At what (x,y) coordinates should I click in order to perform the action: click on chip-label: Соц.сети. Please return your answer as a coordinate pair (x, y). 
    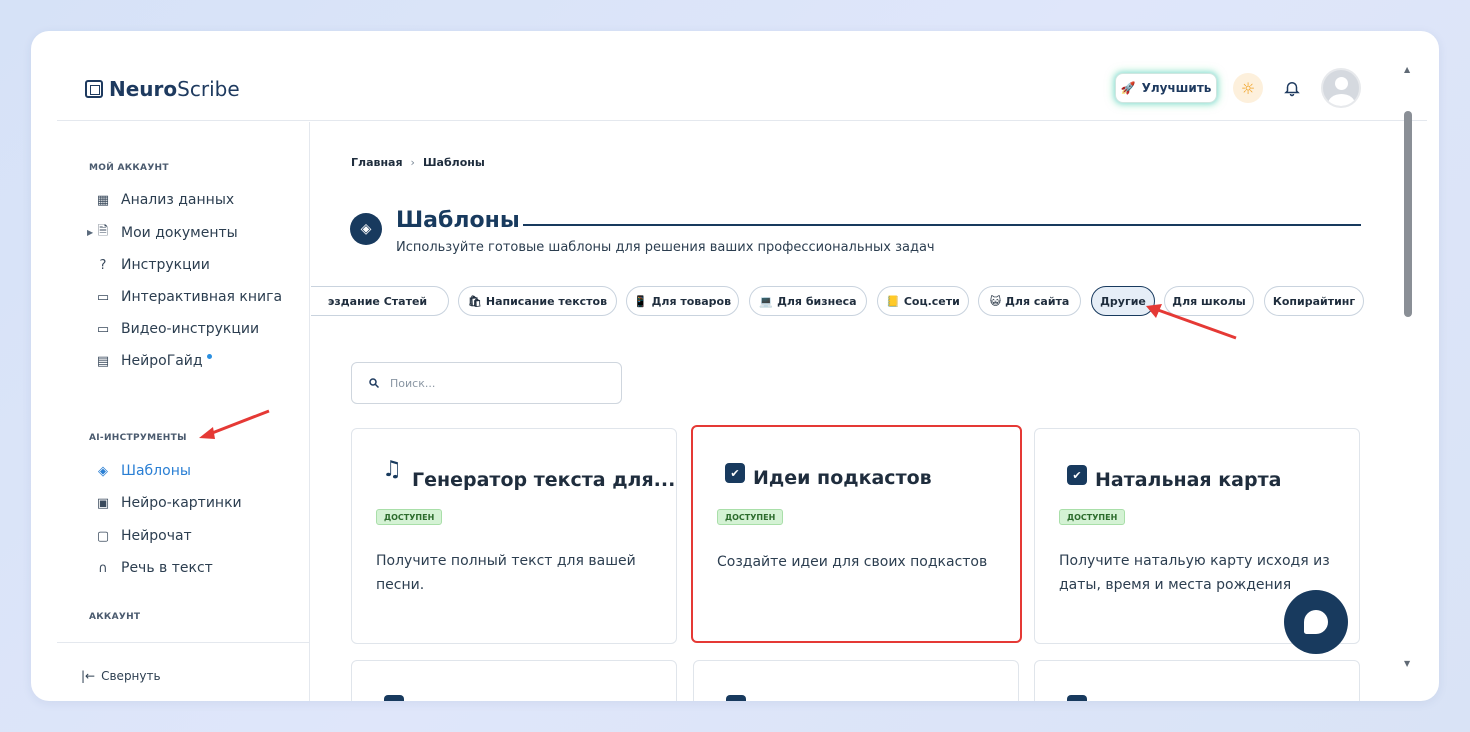
    Looking at the image, I should click on (931, 301).